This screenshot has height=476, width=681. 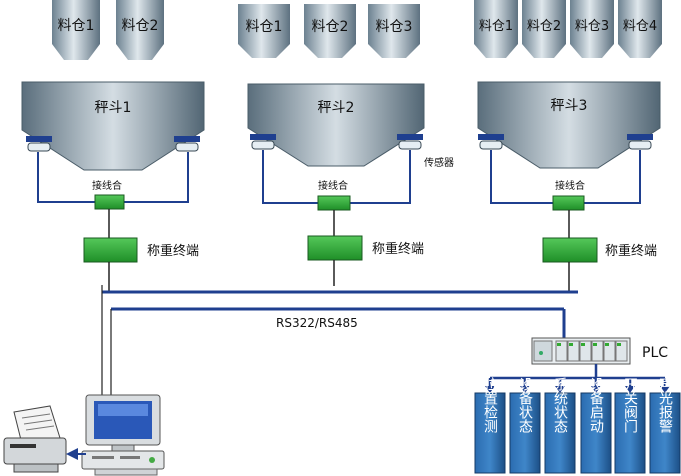 I want to click on silo-2-2: 料仓2, so click(x=330, y=31).